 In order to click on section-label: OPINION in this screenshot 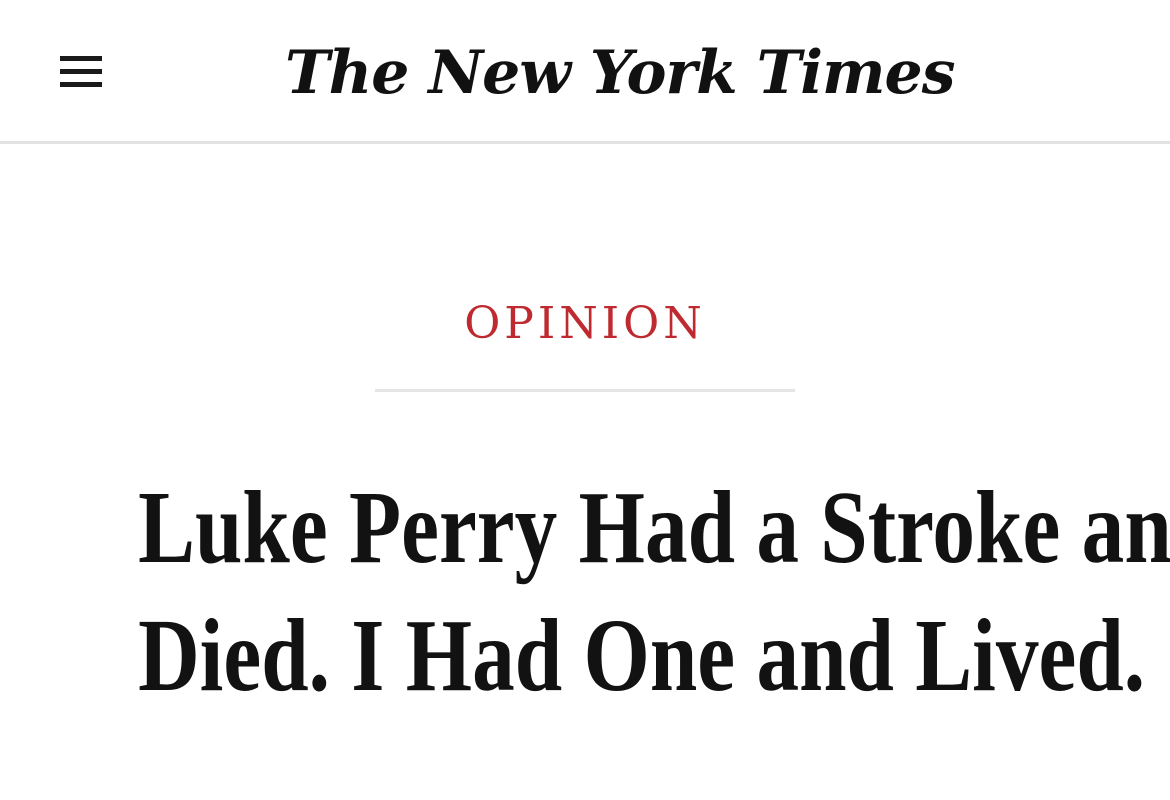, I will do `click(585, 324)`.